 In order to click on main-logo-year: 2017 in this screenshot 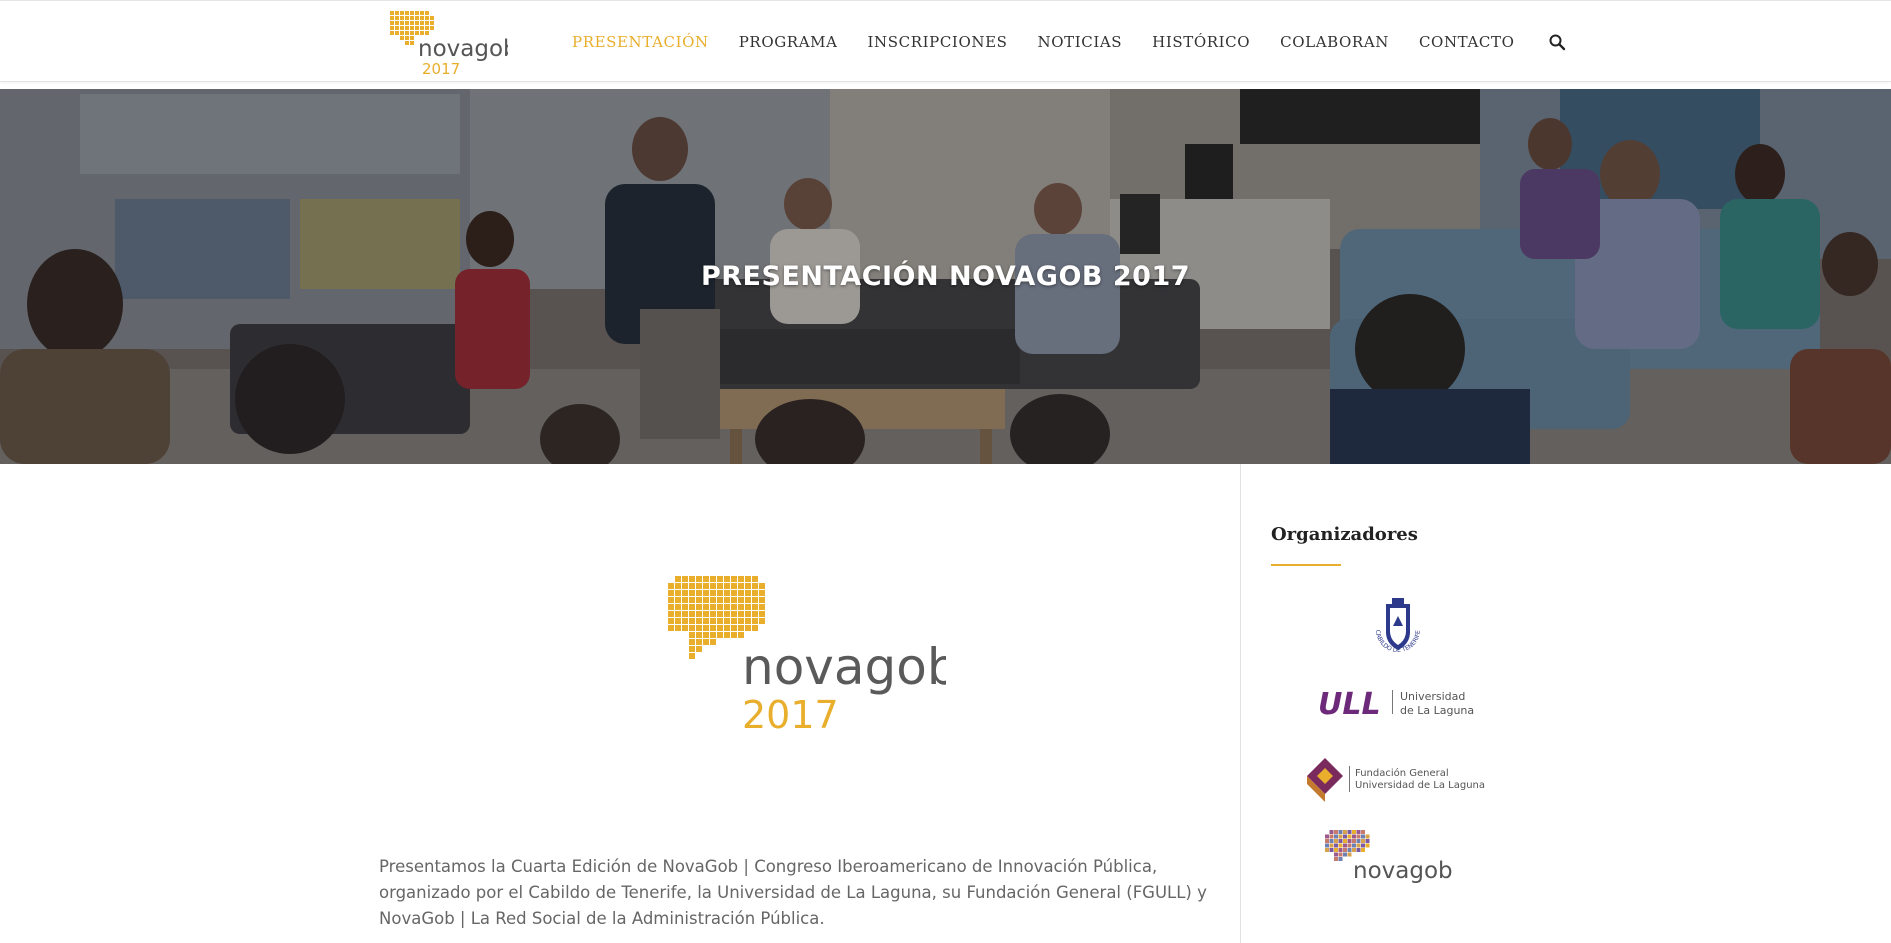, I will do `click(790, 712)`.